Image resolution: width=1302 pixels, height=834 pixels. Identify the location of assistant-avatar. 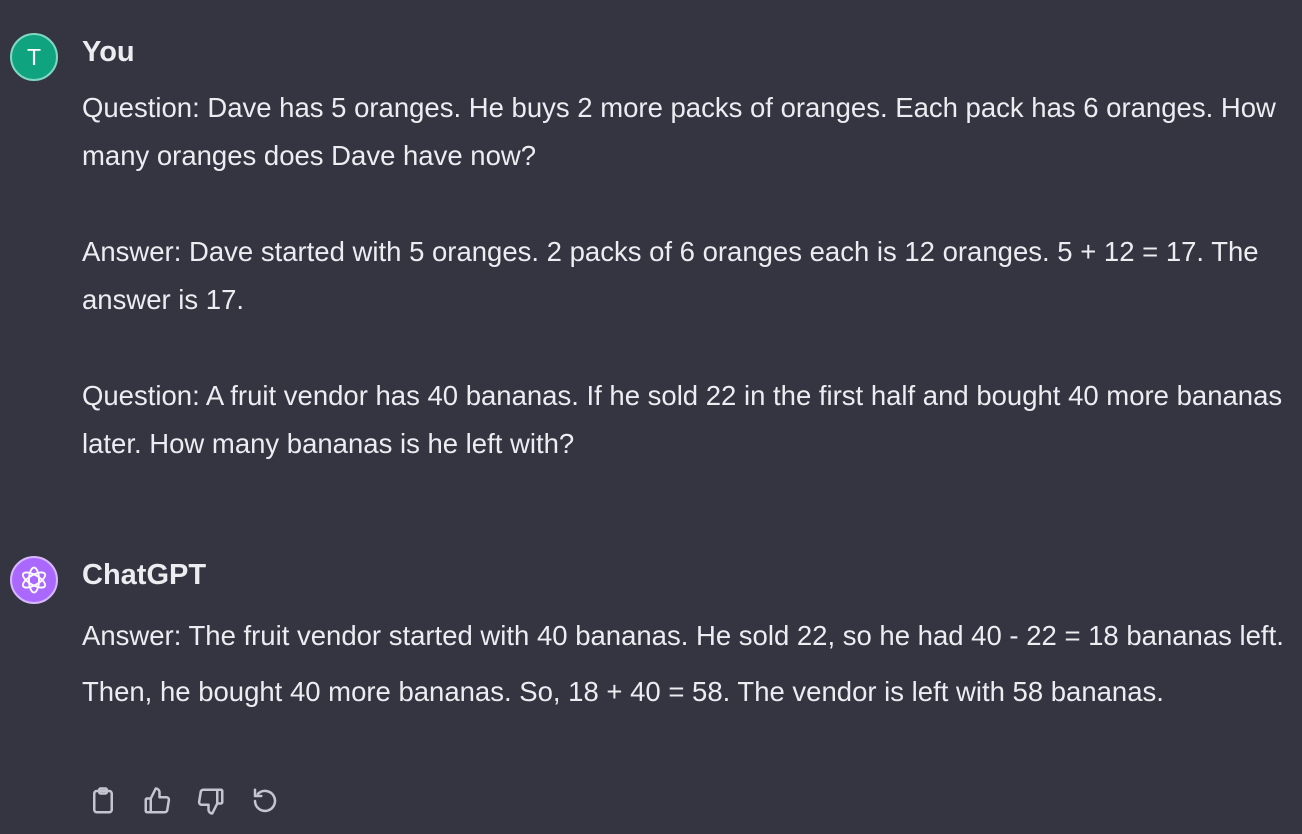
(34, 580).